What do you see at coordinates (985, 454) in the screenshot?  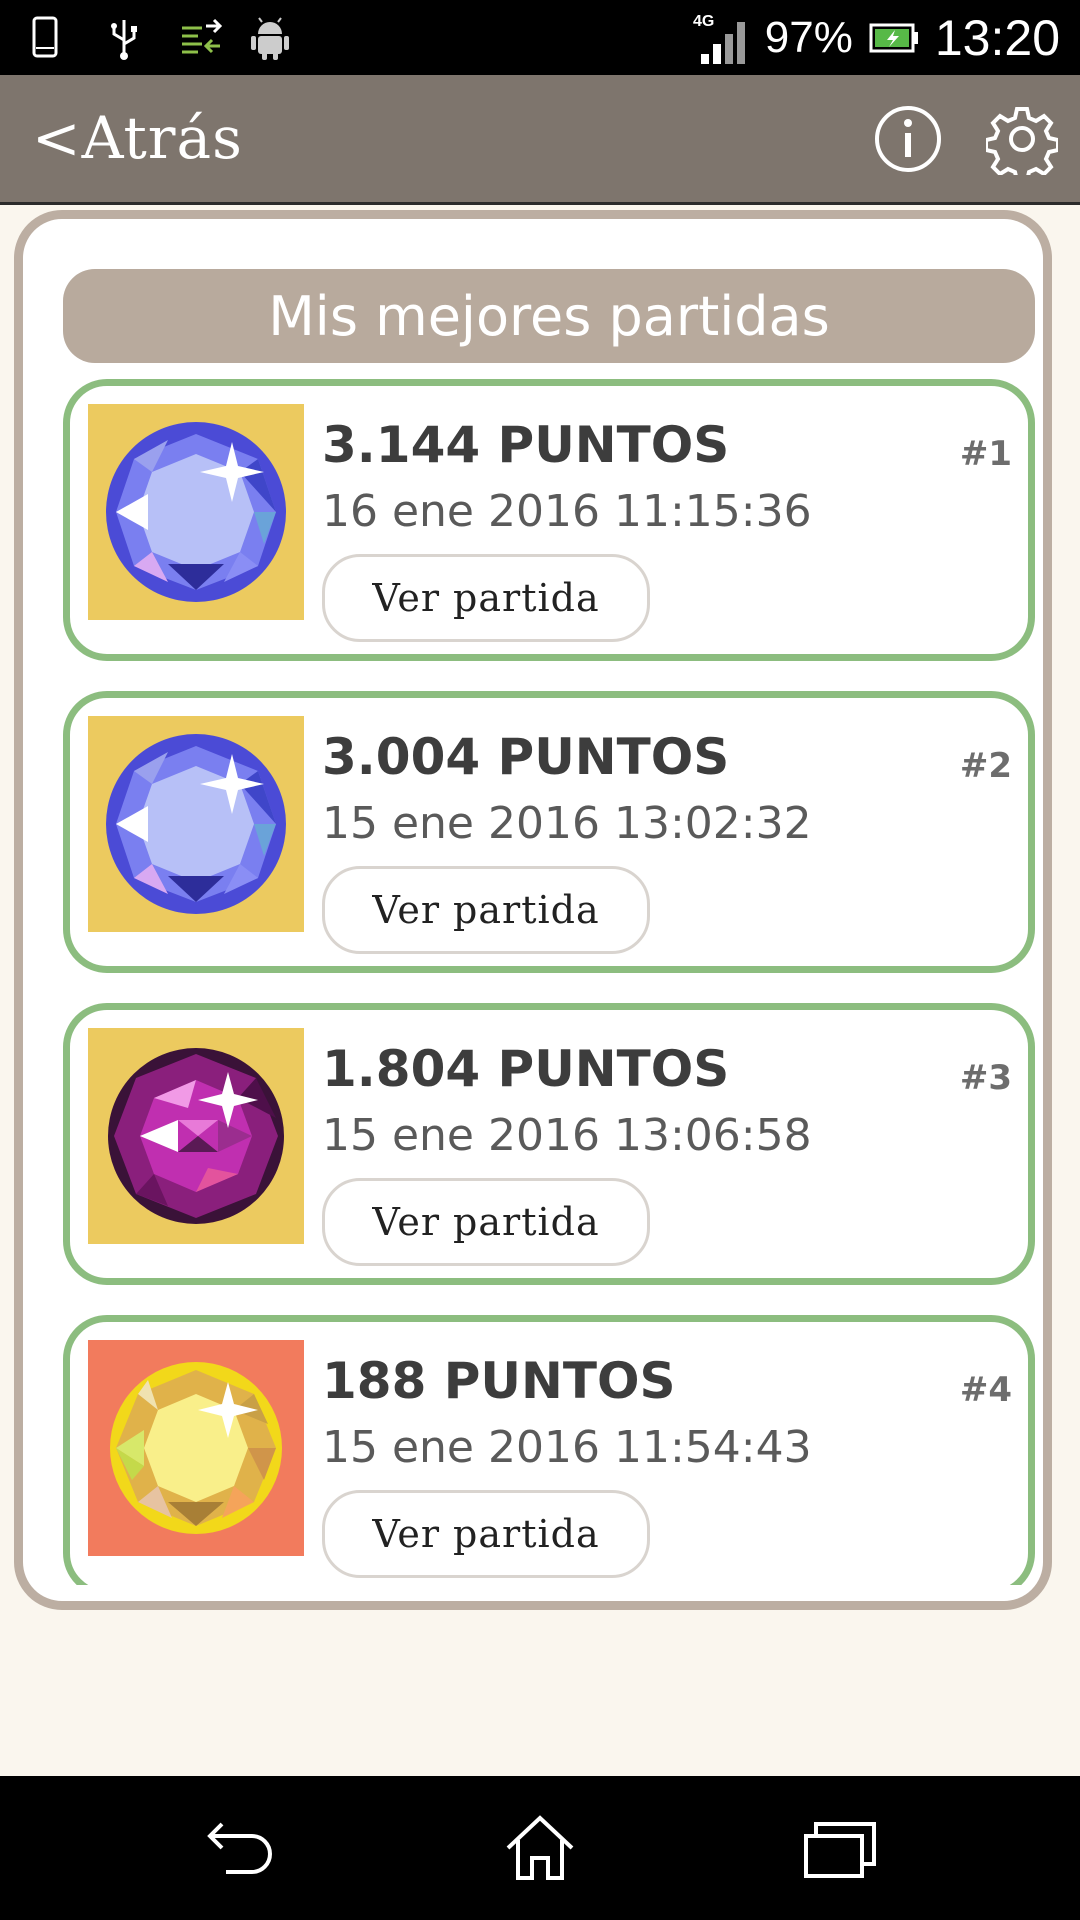 I see `rank-label: #1` at bounding box center [985, 454].